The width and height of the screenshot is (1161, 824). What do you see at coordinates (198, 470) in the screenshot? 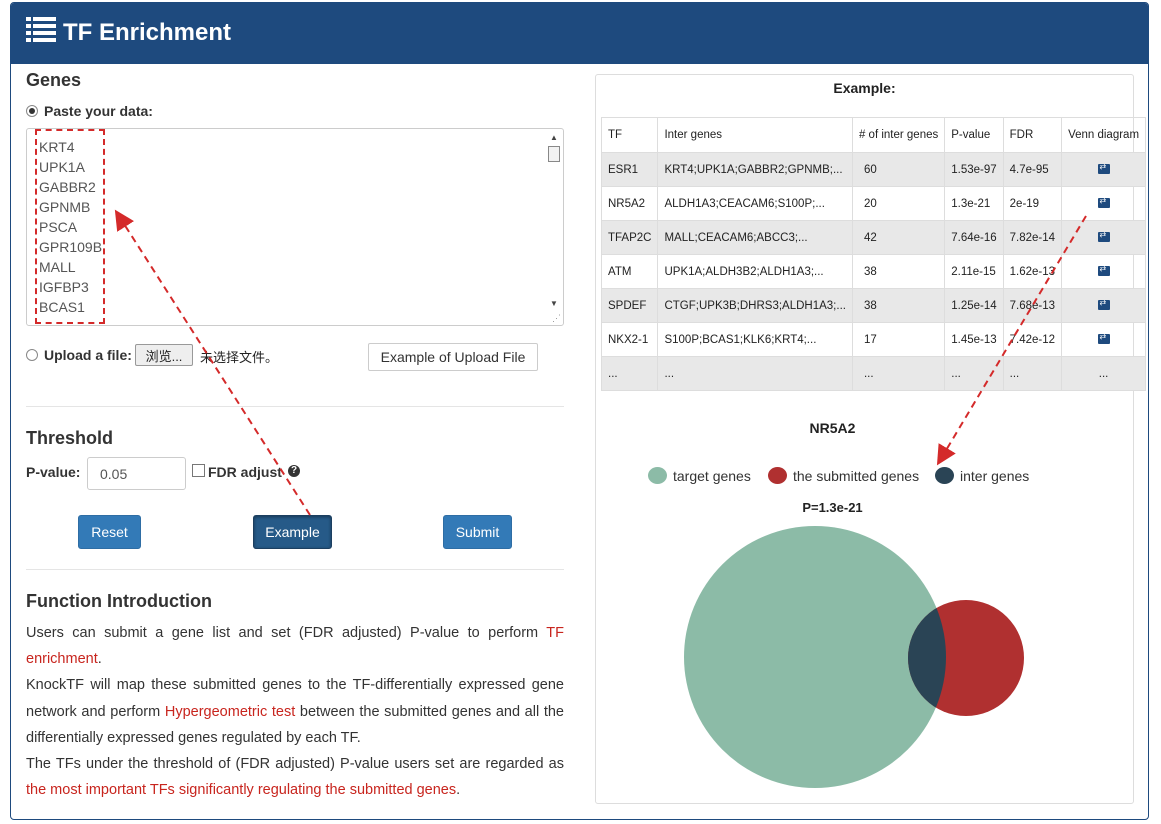
I see `fdr-checkbox` at bounding box center [198, 470].